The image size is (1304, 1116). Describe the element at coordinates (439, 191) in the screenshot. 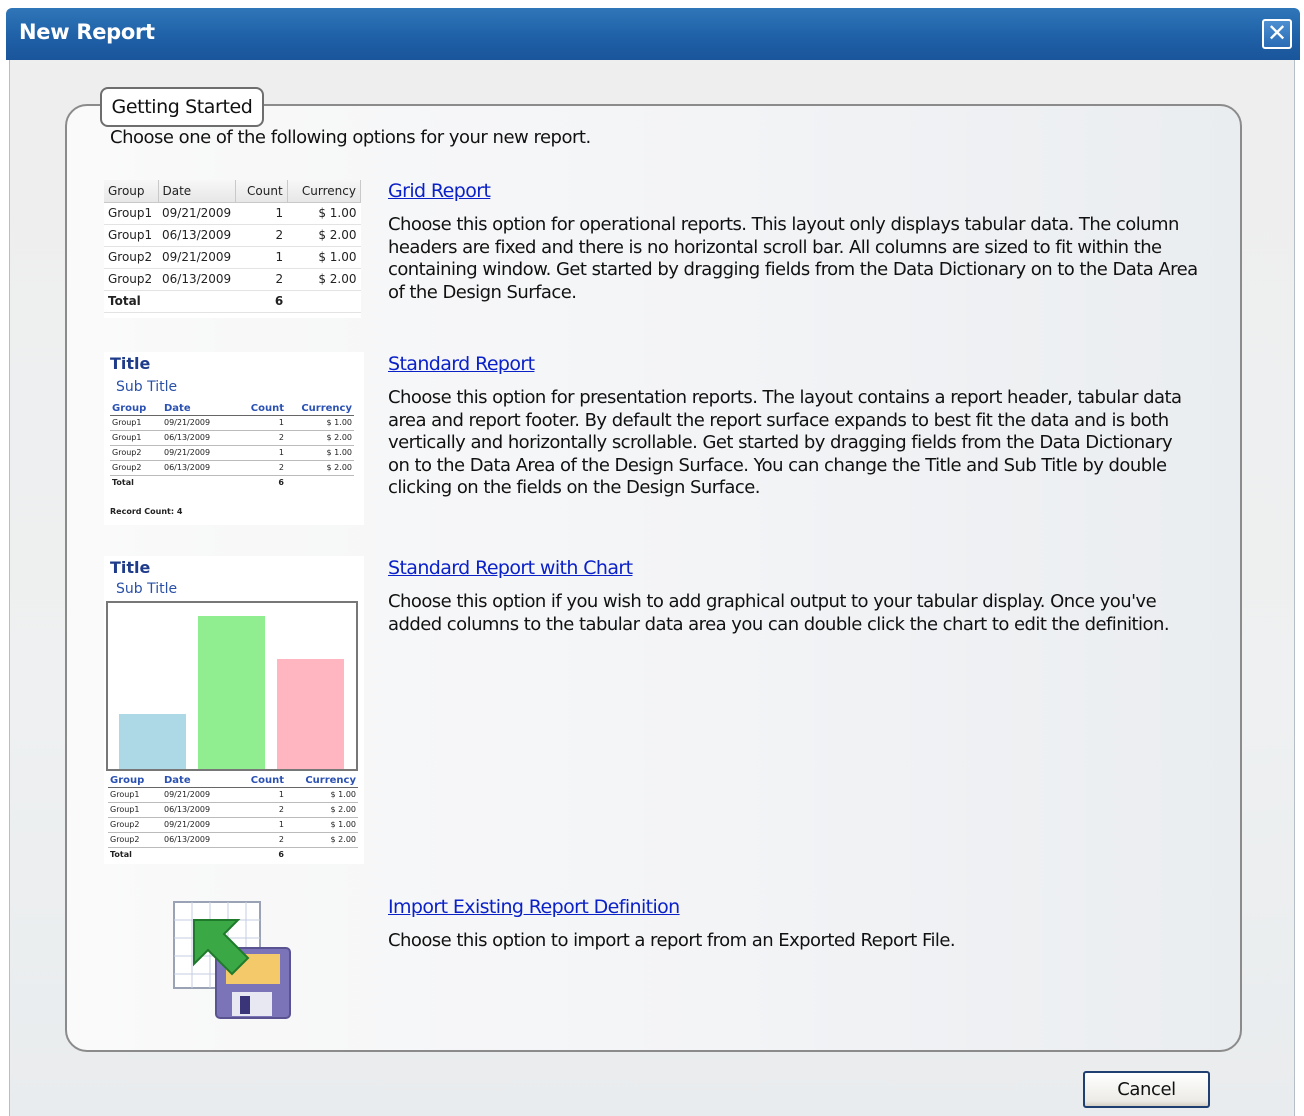

I see `grid-report-link: Grid Report` at that location.